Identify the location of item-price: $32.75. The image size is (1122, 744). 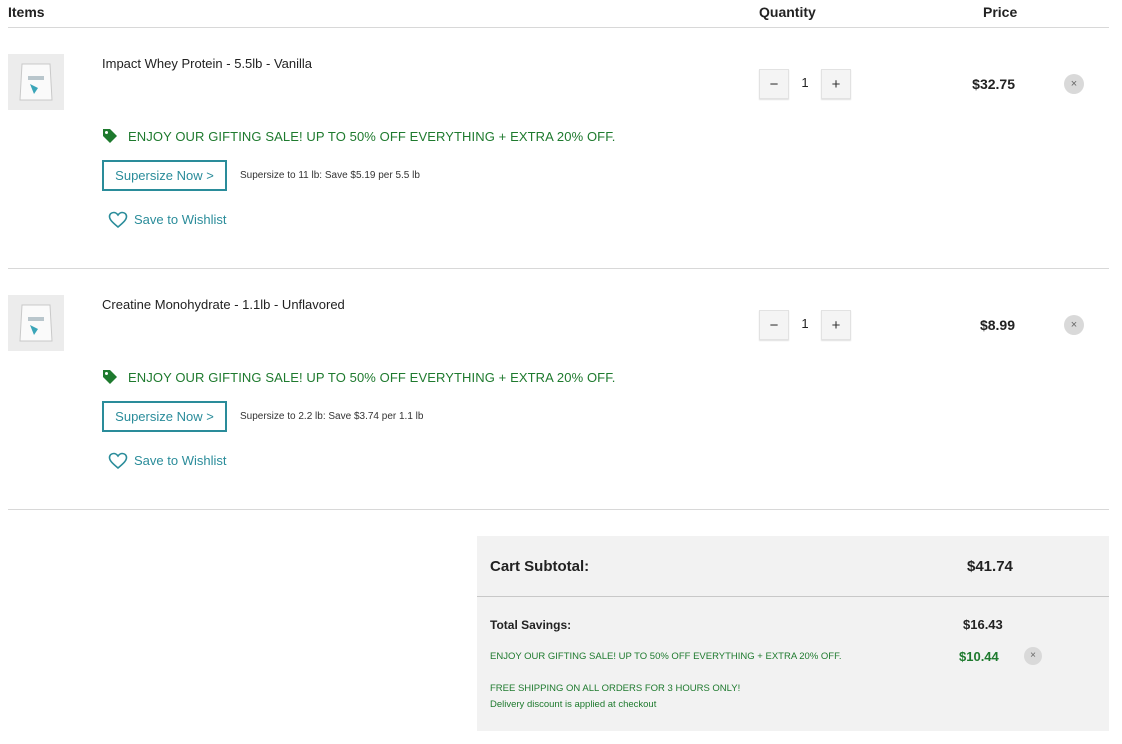
(993, 84).